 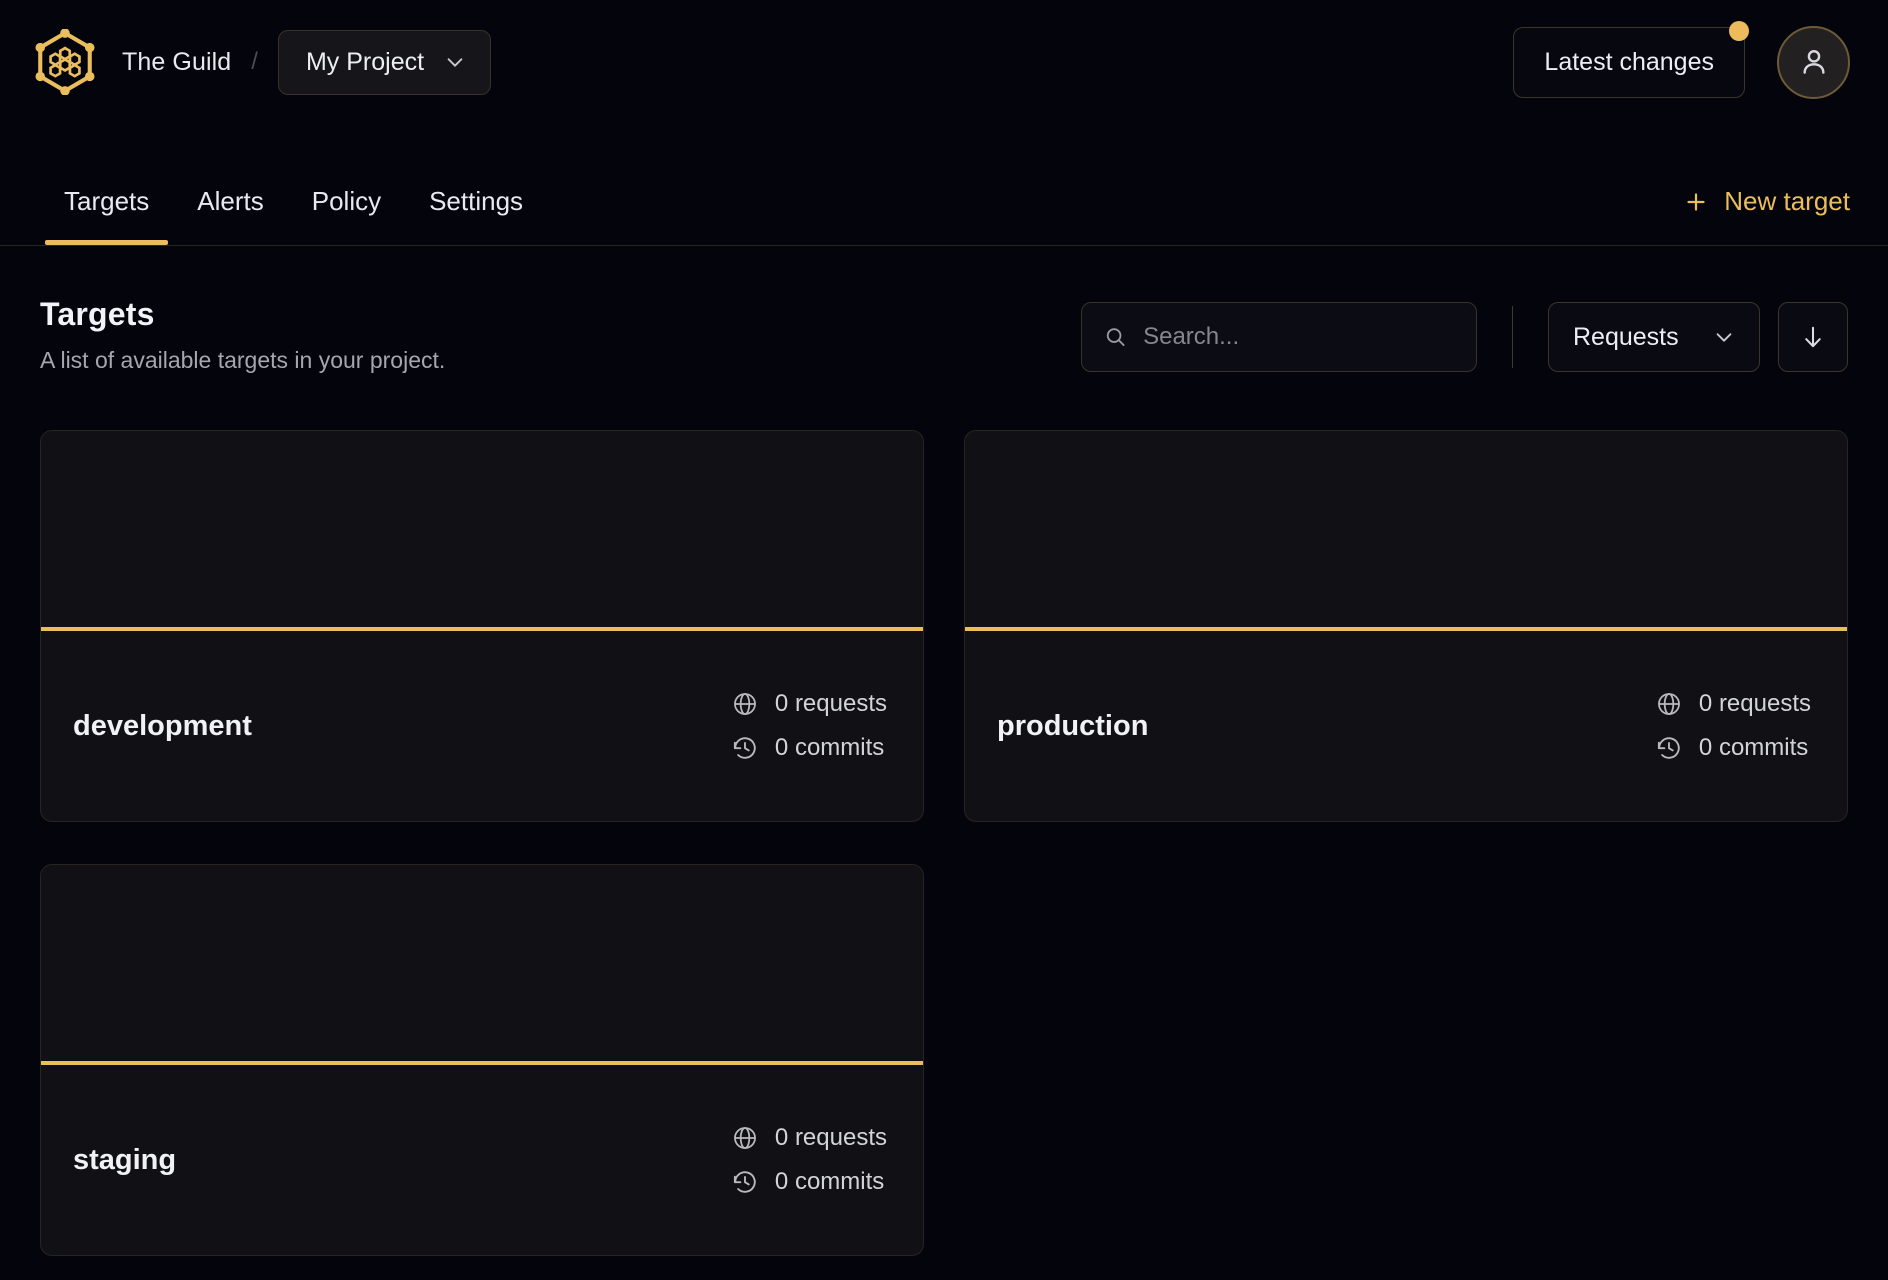 I want to click on target-card-body: production 0 requests 0 commits, so click(x=1406, y=726).